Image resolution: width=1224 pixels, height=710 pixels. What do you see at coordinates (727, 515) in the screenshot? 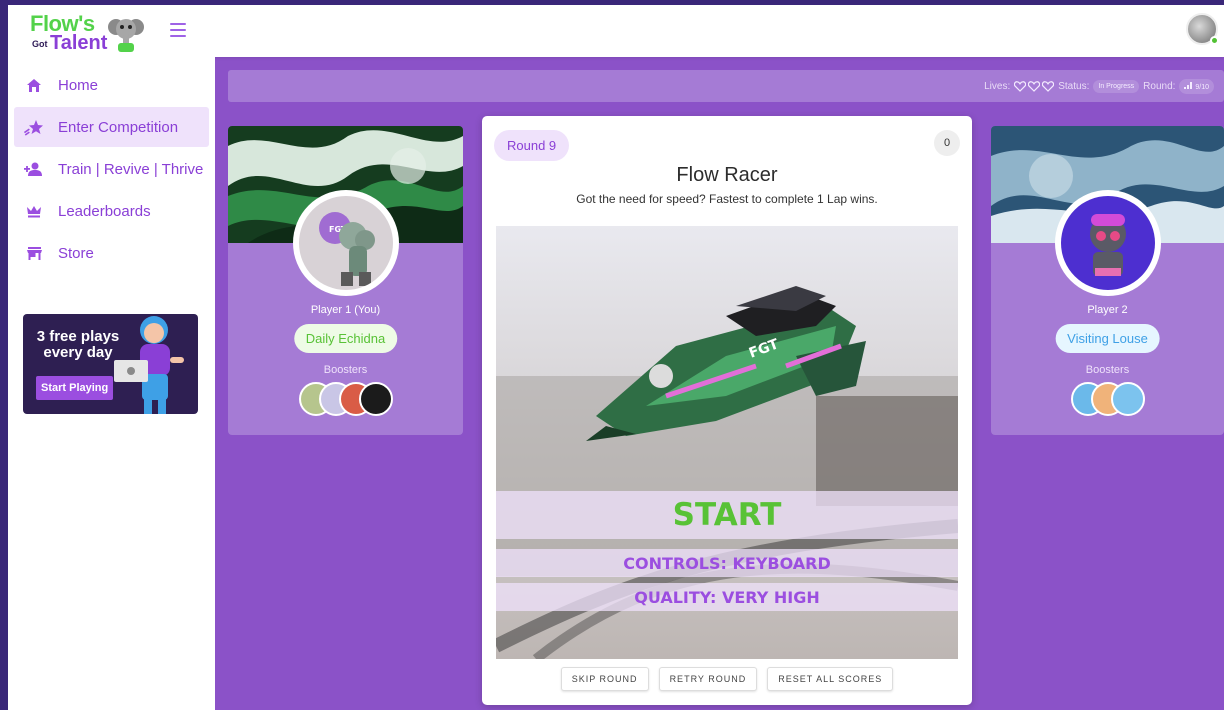
I see `start-game-button: START` at bounding box center [727, 515].